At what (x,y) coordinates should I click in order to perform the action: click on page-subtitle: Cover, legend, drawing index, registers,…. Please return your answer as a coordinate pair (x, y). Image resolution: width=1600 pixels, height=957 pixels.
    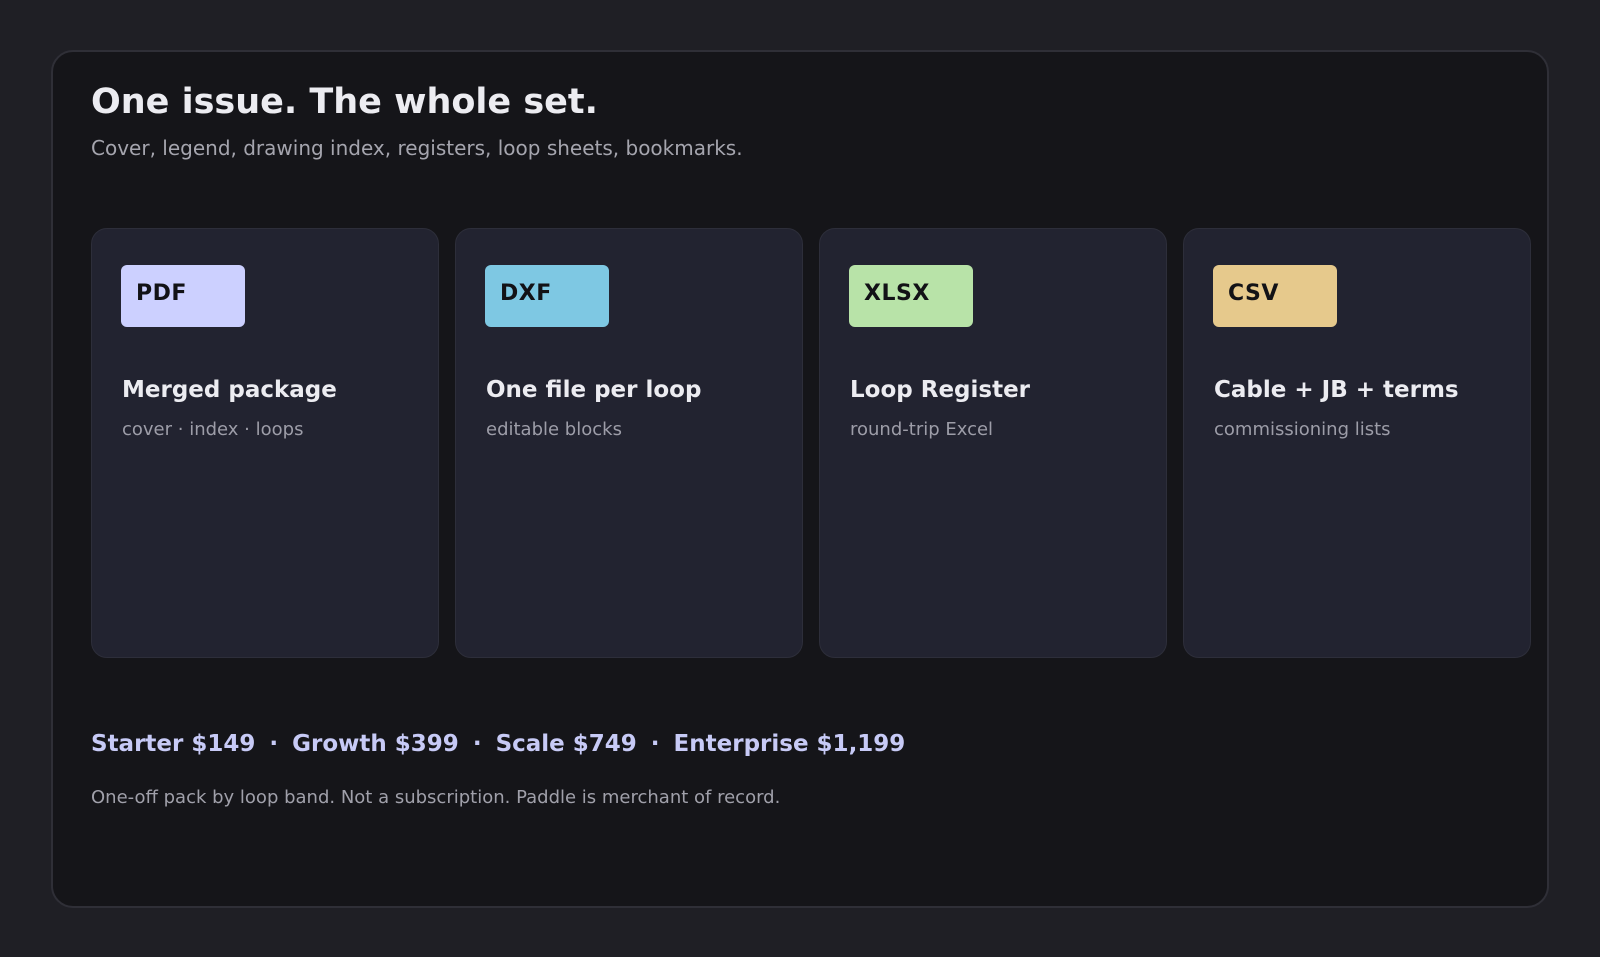
    Looking at the image, I should click on (417, 148).